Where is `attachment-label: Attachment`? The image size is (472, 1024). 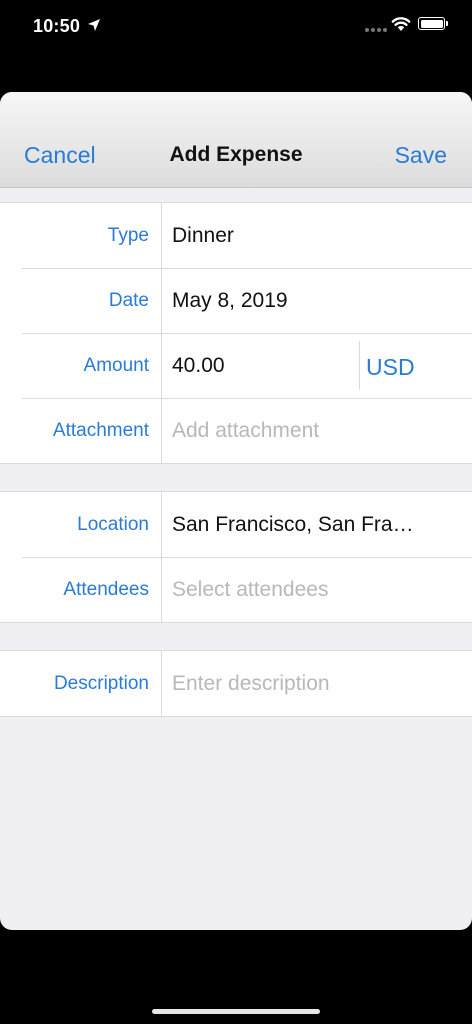
attachment-label: Attachment is located at coordinates (100, 430).